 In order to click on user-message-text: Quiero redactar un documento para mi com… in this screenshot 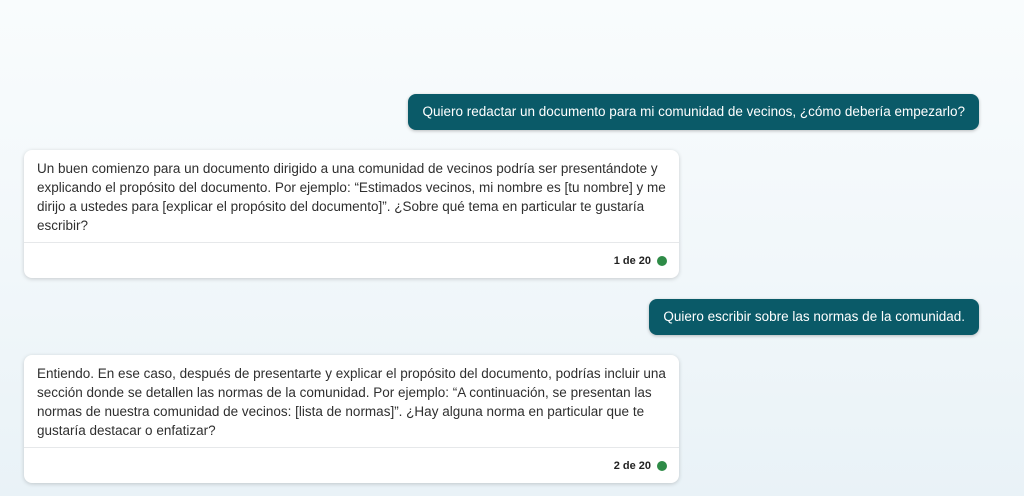, I will do `click(693, 111)`.